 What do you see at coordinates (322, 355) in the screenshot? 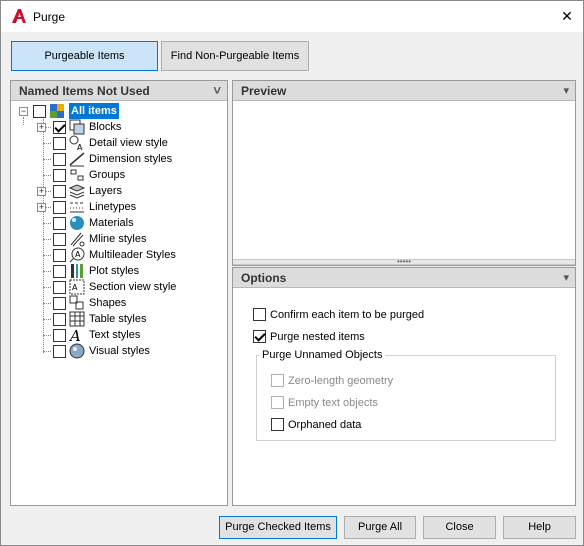
I see `purge-unnamed-objects-title: Purge Unnamed Objects` at bounding box center [322, 355].